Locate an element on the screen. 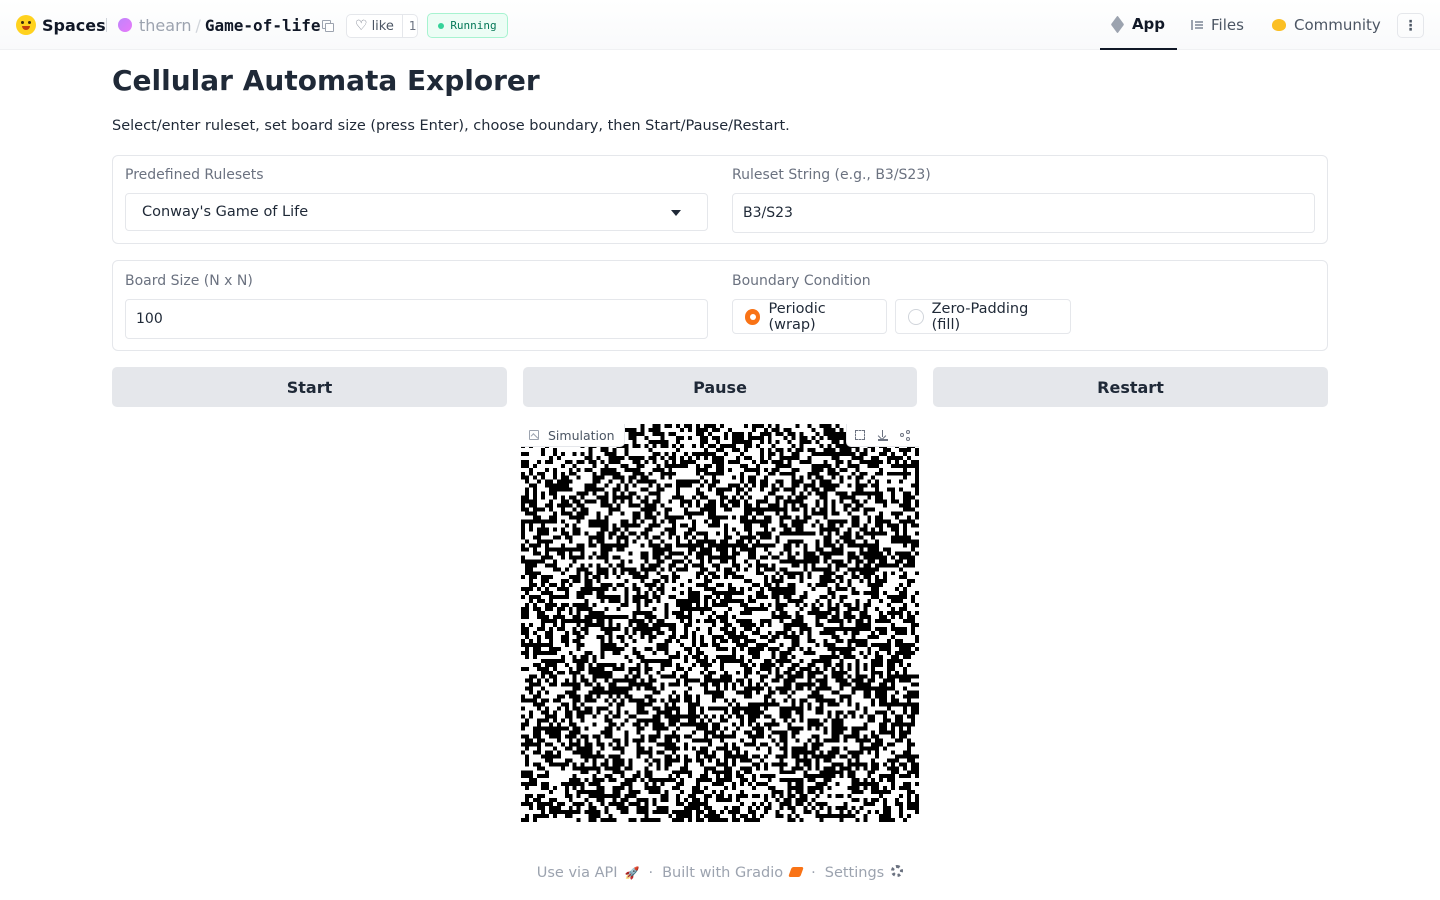  download-icon is located at coordinates (882, 435).